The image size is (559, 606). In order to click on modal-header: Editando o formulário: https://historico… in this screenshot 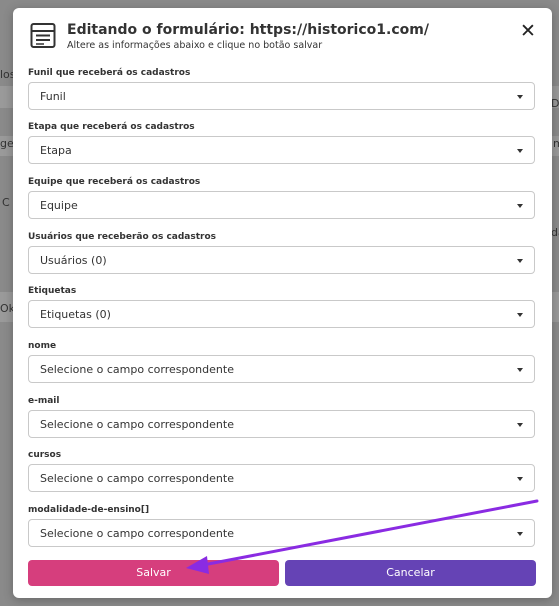, I will do `click(282, 34)`.